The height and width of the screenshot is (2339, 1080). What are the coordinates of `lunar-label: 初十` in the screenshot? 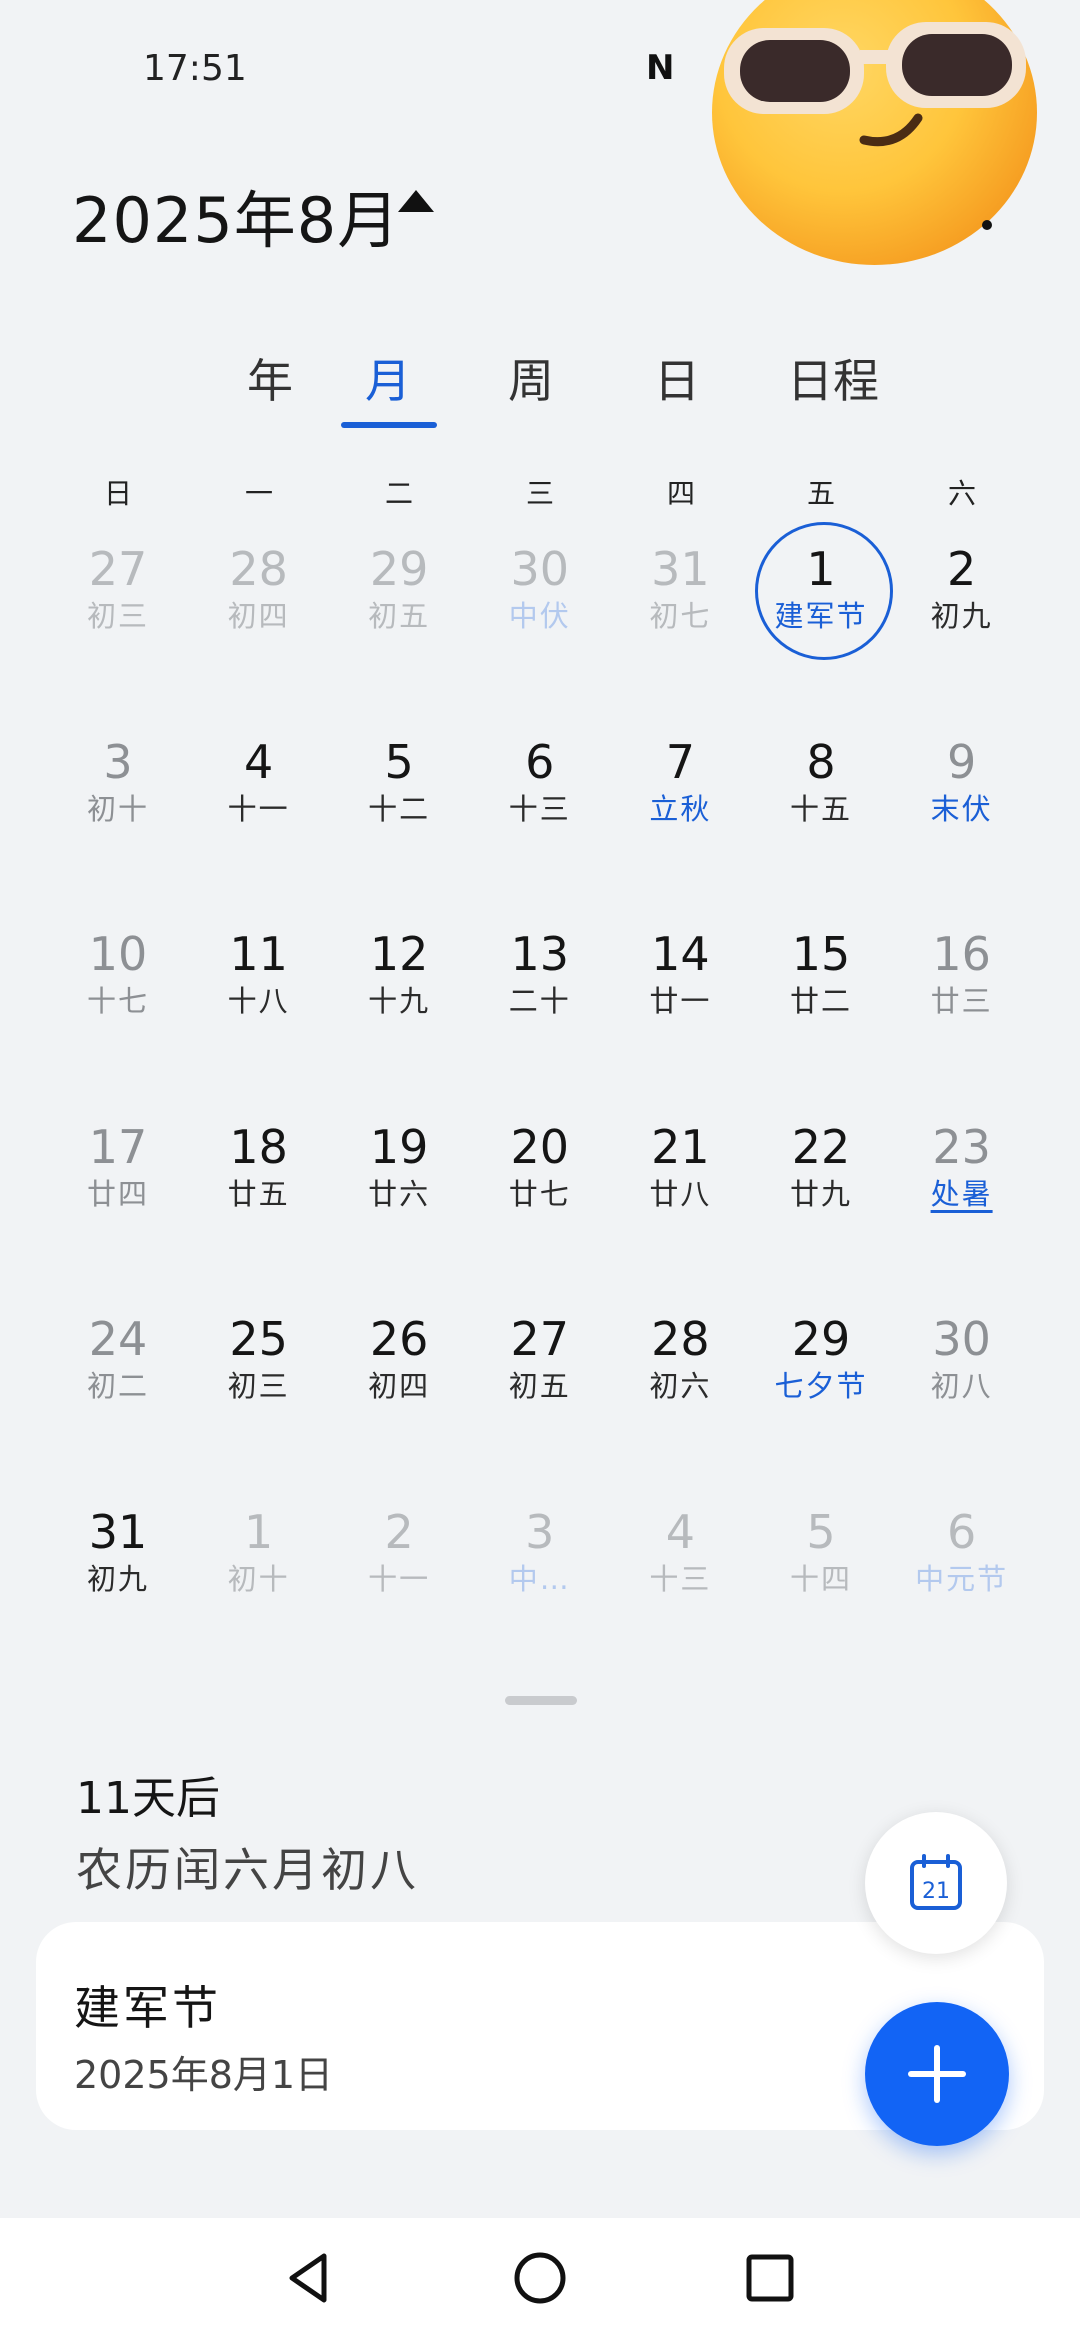 It's located at (258, 1578).